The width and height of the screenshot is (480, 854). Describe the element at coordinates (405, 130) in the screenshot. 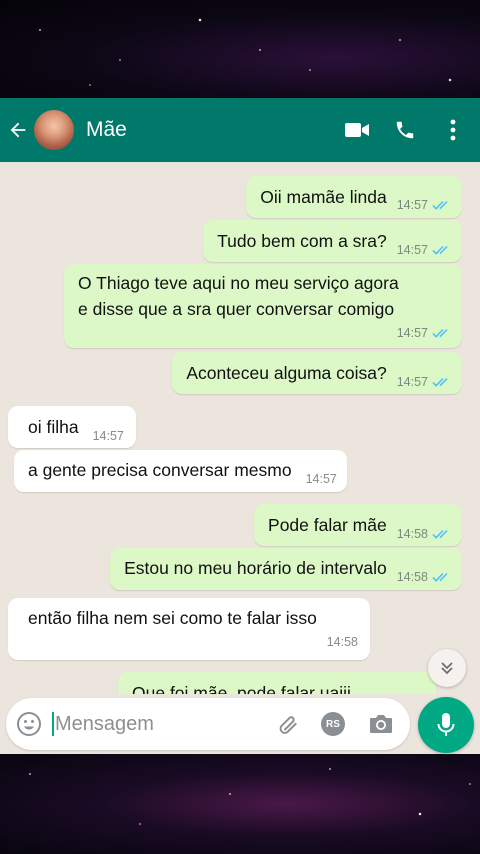

I see `voice-call-icon` at that location.